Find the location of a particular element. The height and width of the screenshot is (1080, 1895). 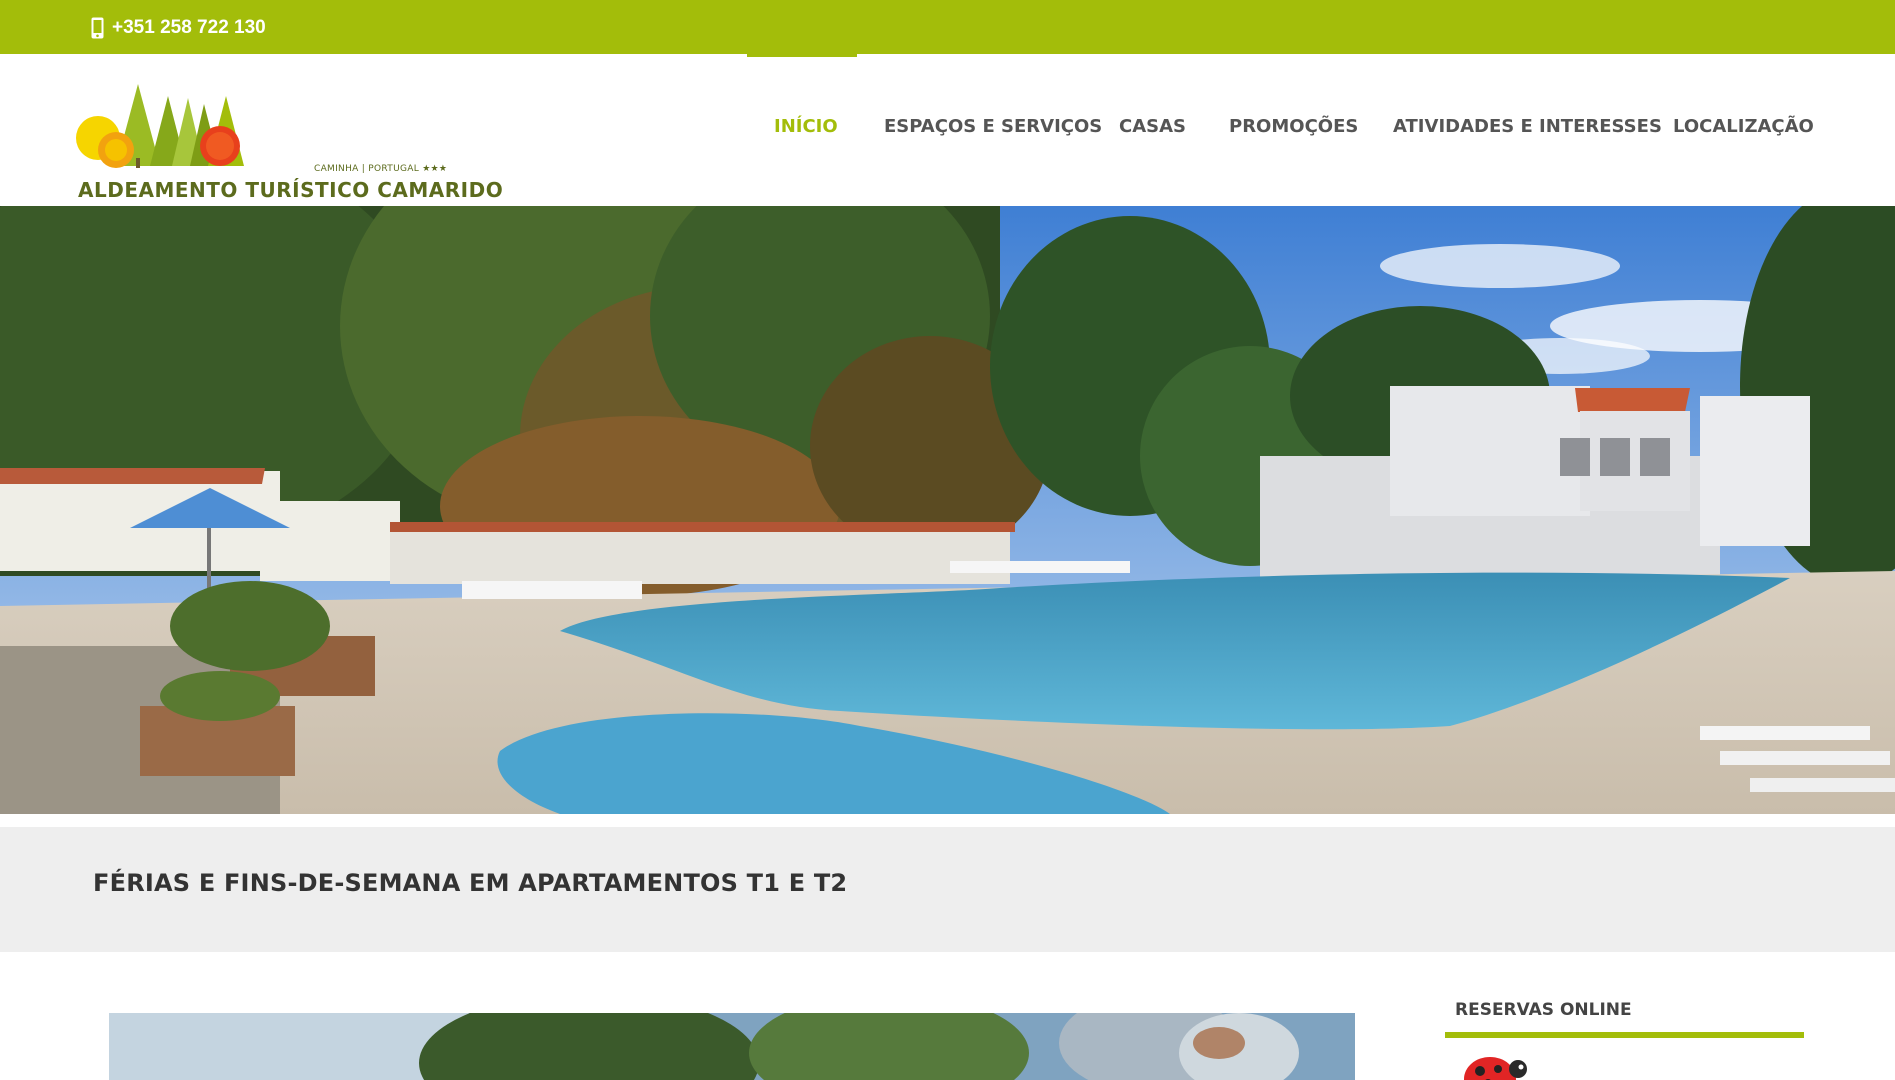

nav-item-inicio: INÍCIO is located at coordinates (806, 131).